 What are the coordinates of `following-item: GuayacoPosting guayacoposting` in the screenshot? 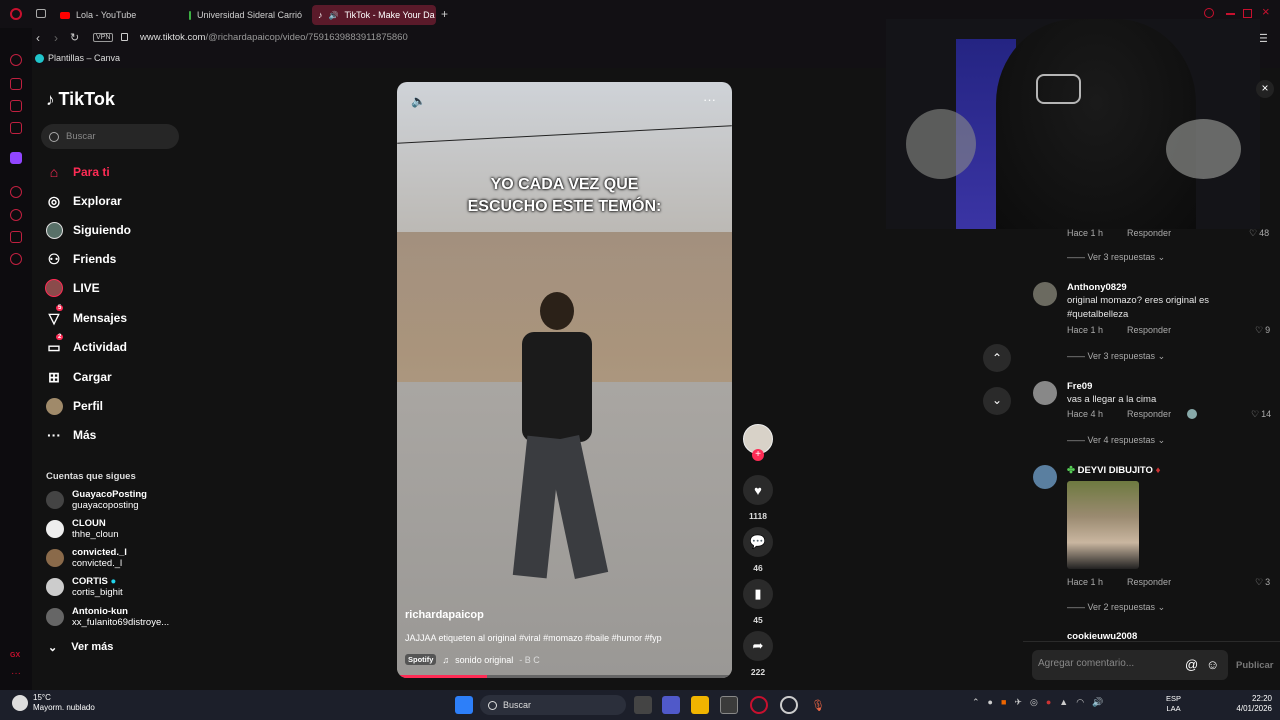 It's located at (96, 500).